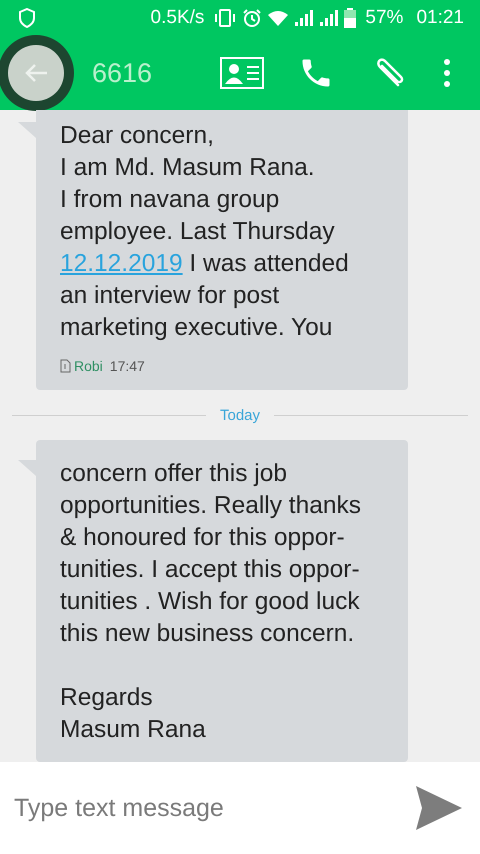 Image resolution: width=480 pixels, height=854 pixels. What do you see at coordinates (177, 18) in the screenshot?
I see `network-speed: 0.5K/s` at bounding box center [177, 18].